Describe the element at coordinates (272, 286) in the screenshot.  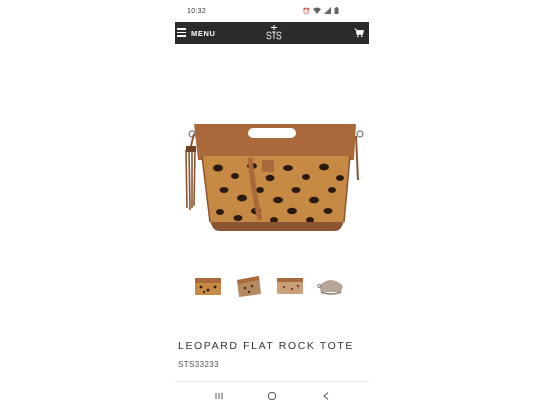
I see `thumbnail-strip` at that location.